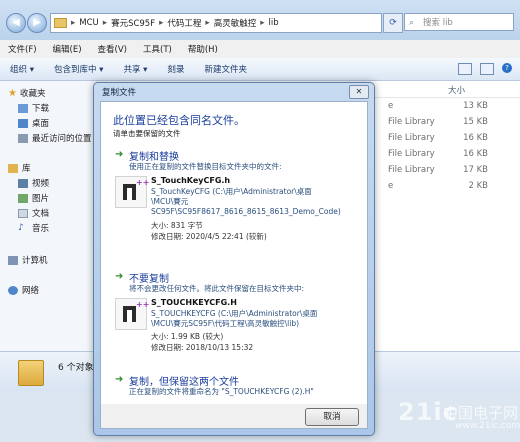 The width and height of the screenshot is (520, 442). Describe the element at coordinates (89, 23) in the screenshot. I see `breadcrumb-mcu: MCU` at that location.